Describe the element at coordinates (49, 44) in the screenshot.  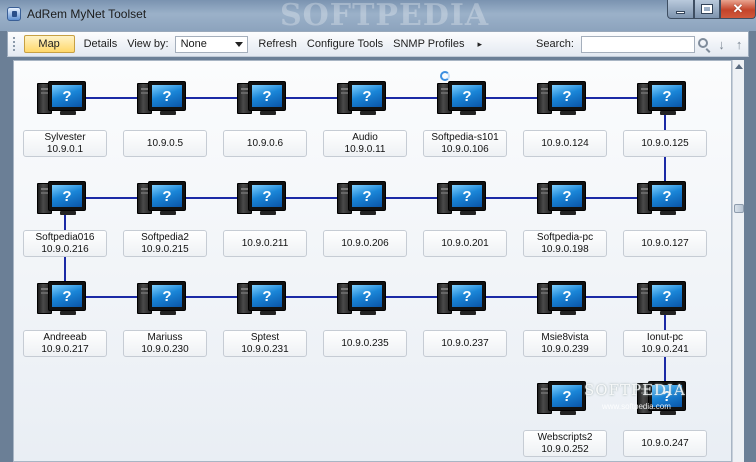
I see `map-button: Map` at that location.